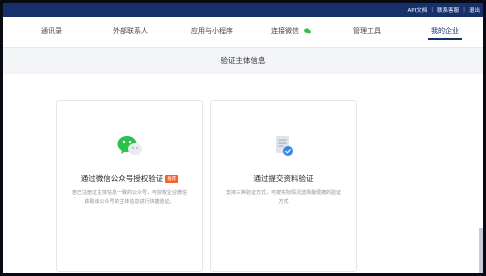 The height and width of the screenshot is (276, 486). What do you see at coordinates (243, 60) in the screenshot?
I see `page-title: 验证主体信息` at bounding box center [243, 60].